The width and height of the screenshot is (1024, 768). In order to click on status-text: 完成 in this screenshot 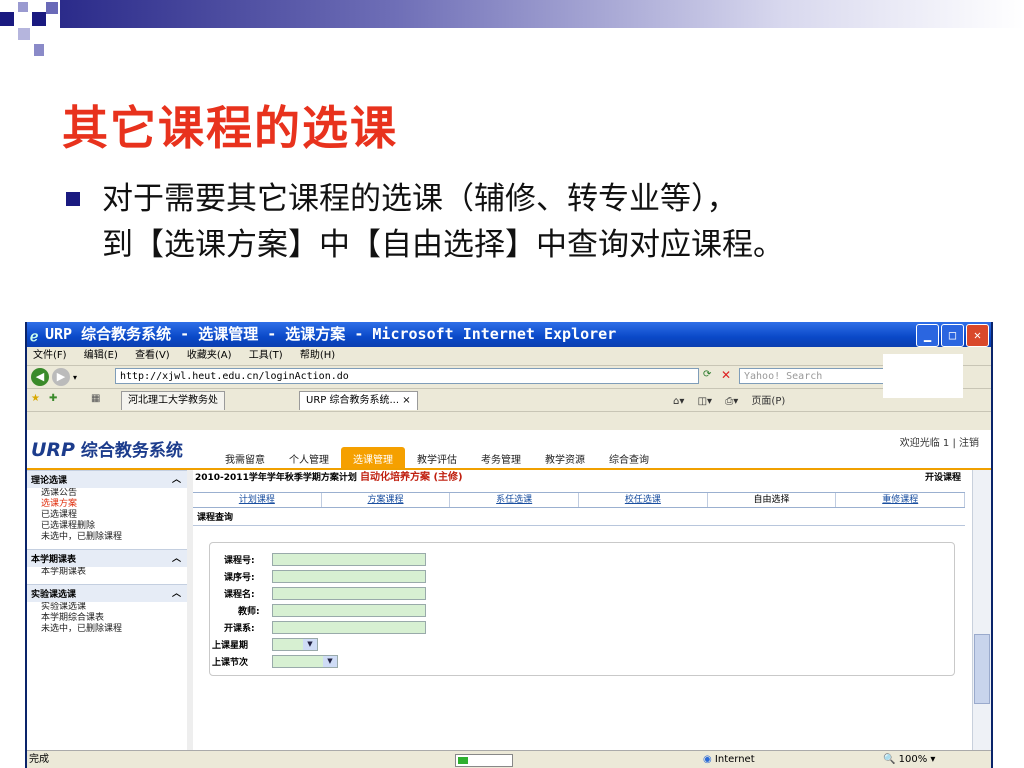, I will do `click(39, 759)`.